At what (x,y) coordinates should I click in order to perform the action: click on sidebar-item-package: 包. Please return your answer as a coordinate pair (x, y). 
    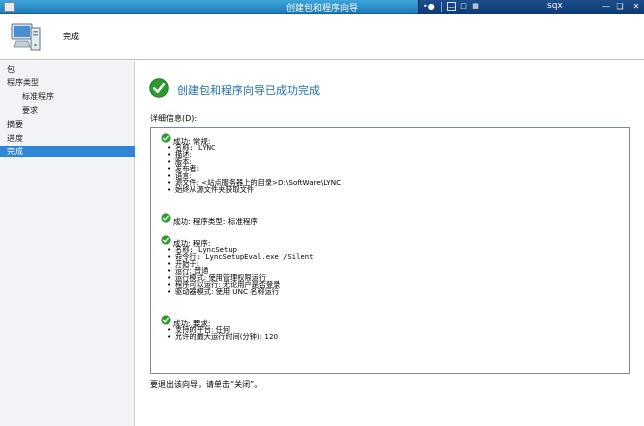
    Looking at the image, I should click on (67, 69).